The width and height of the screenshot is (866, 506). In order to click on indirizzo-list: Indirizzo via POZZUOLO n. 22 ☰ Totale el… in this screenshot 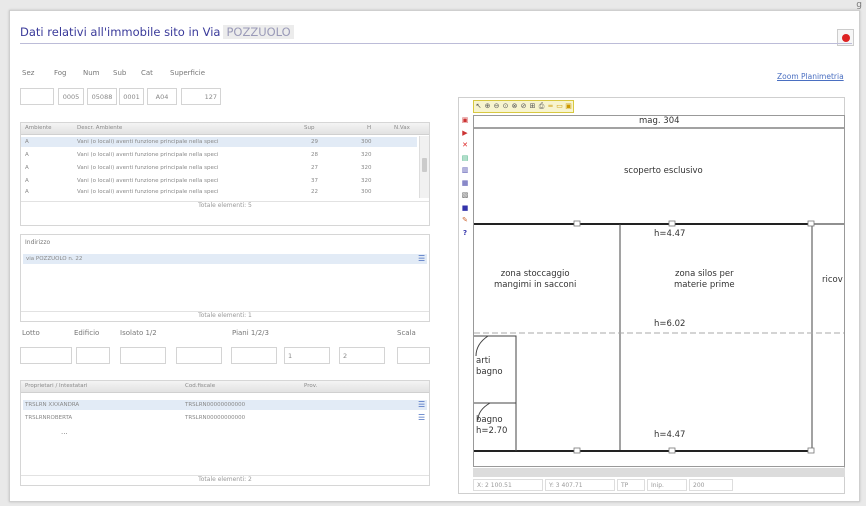, I will do `click(225, 278)`.